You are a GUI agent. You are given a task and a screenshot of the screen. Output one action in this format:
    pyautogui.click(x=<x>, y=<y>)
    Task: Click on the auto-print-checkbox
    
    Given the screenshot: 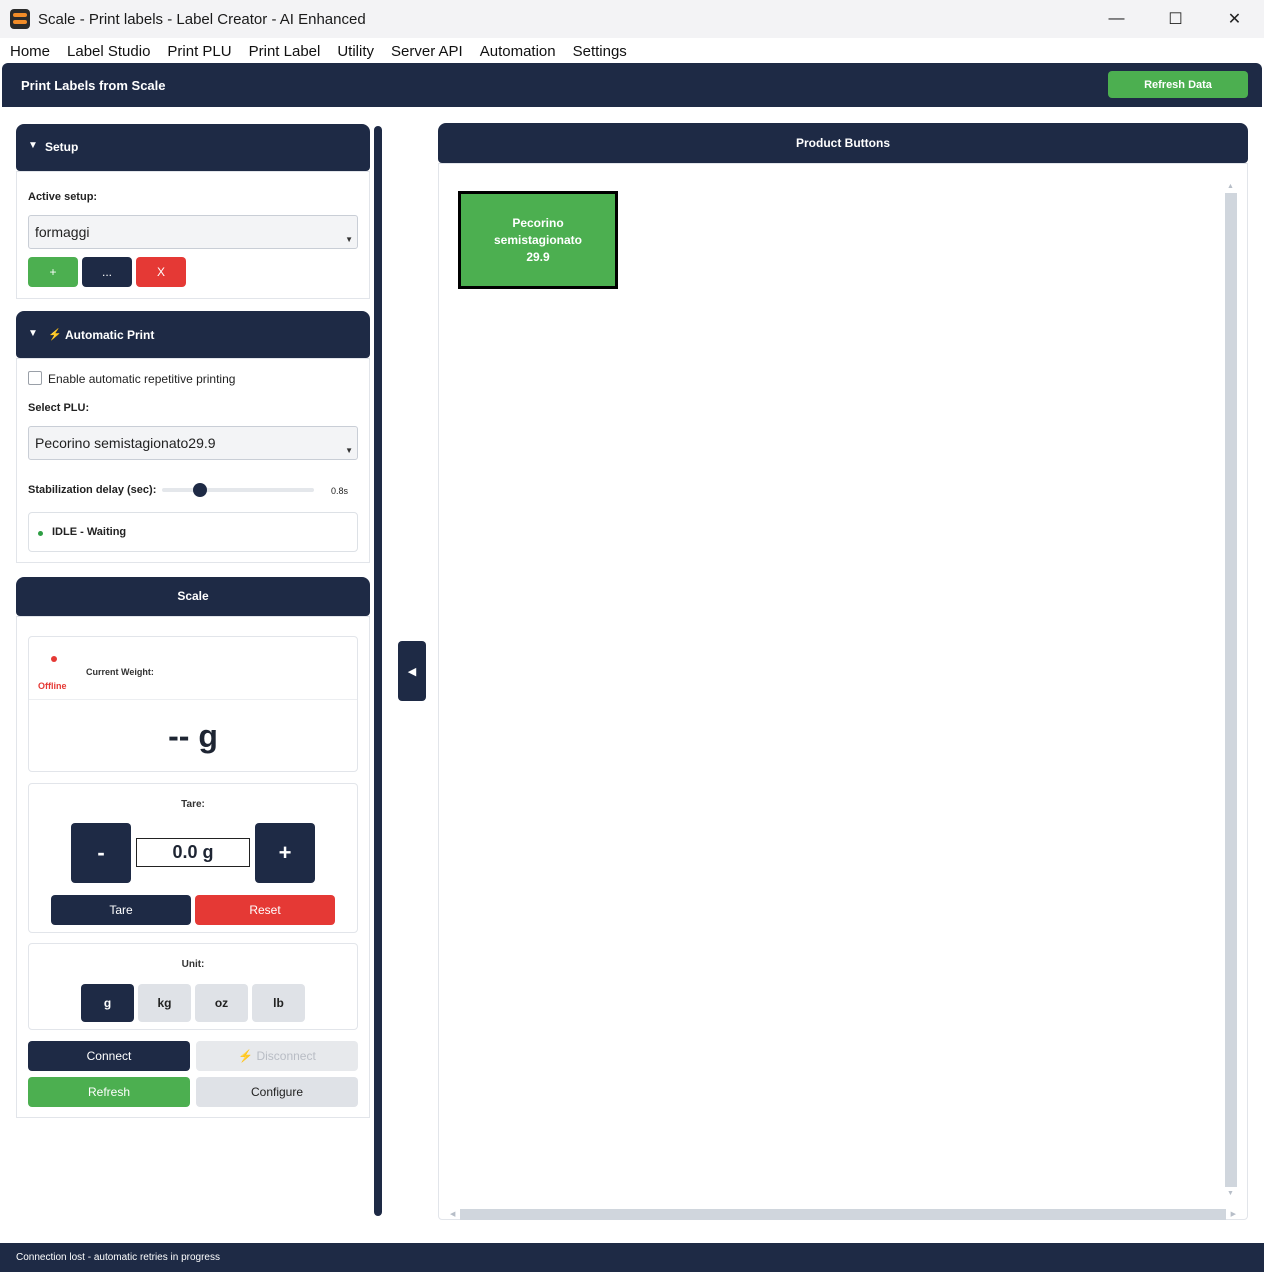 What is the action you would take?
    pyautogui.click(x=35, y=378)
    